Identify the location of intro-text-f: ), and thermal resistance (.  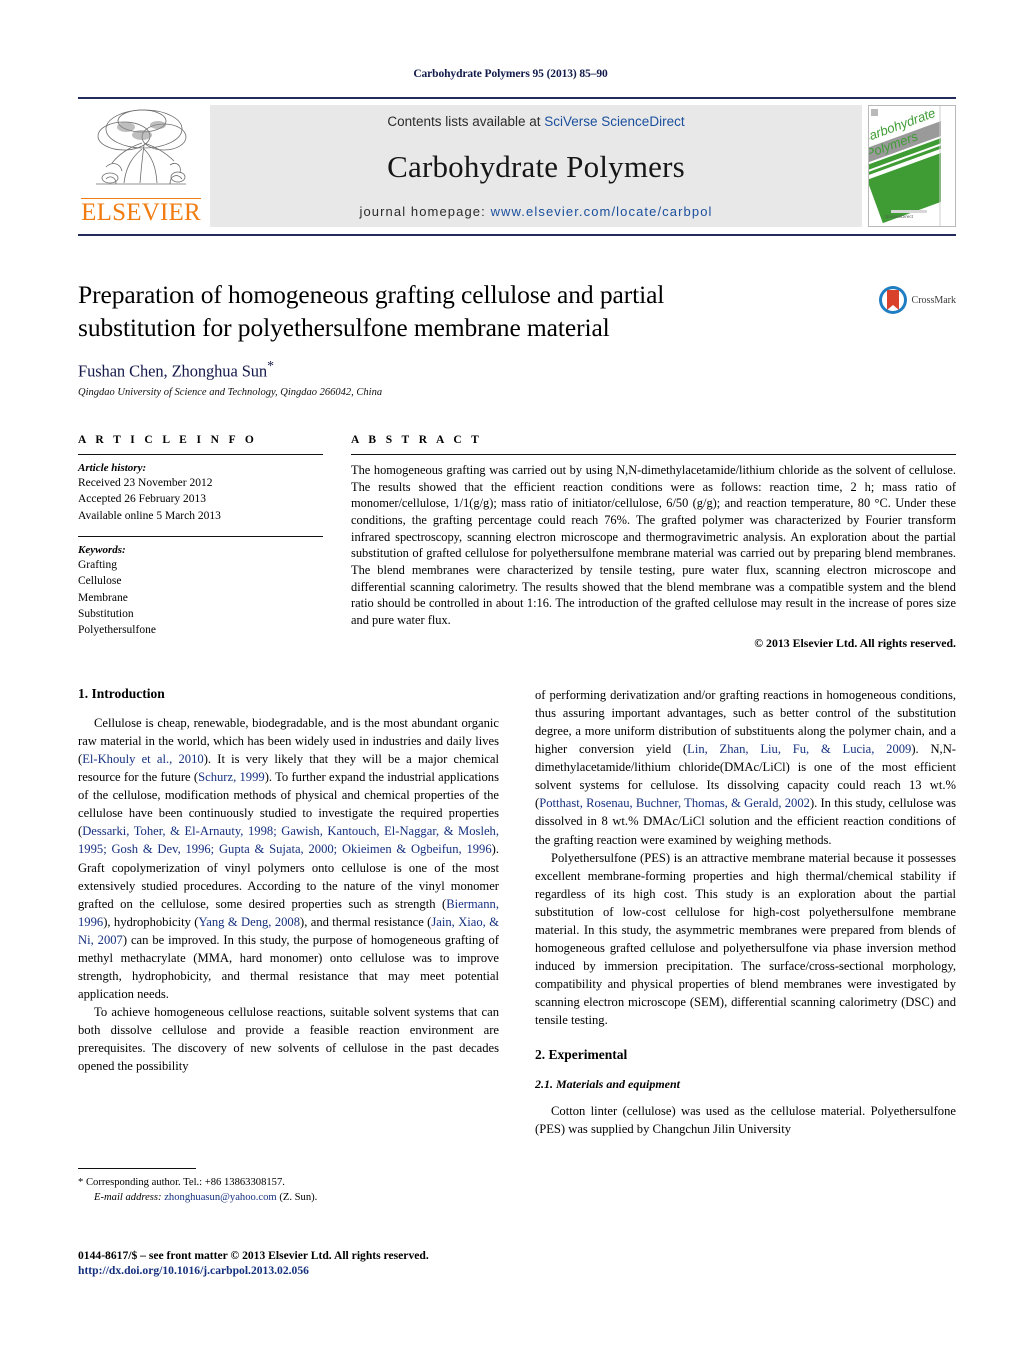
(366, 921).